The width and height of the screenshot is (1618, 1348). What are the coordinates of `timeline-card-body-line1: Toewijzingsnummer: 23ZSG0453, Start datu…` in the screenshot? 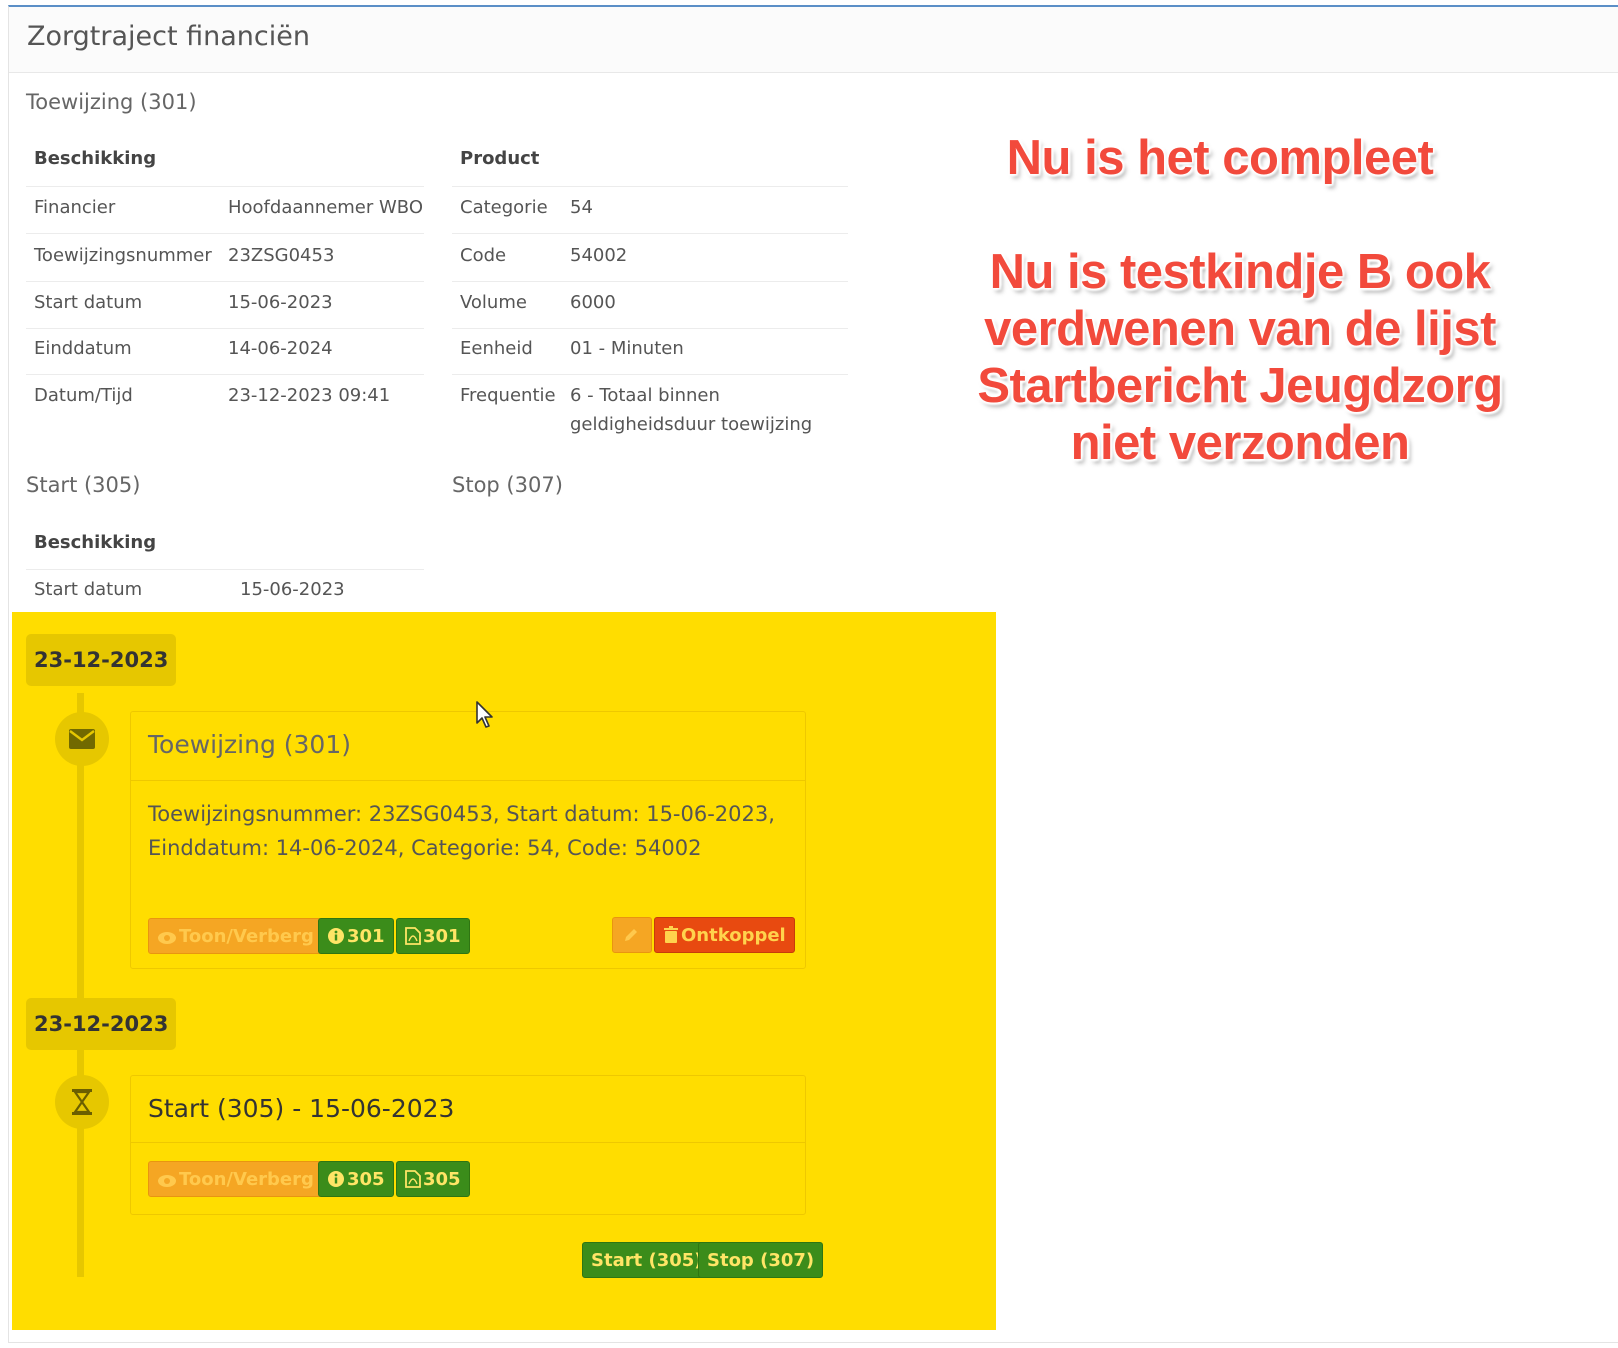 It's located at (461, 814).